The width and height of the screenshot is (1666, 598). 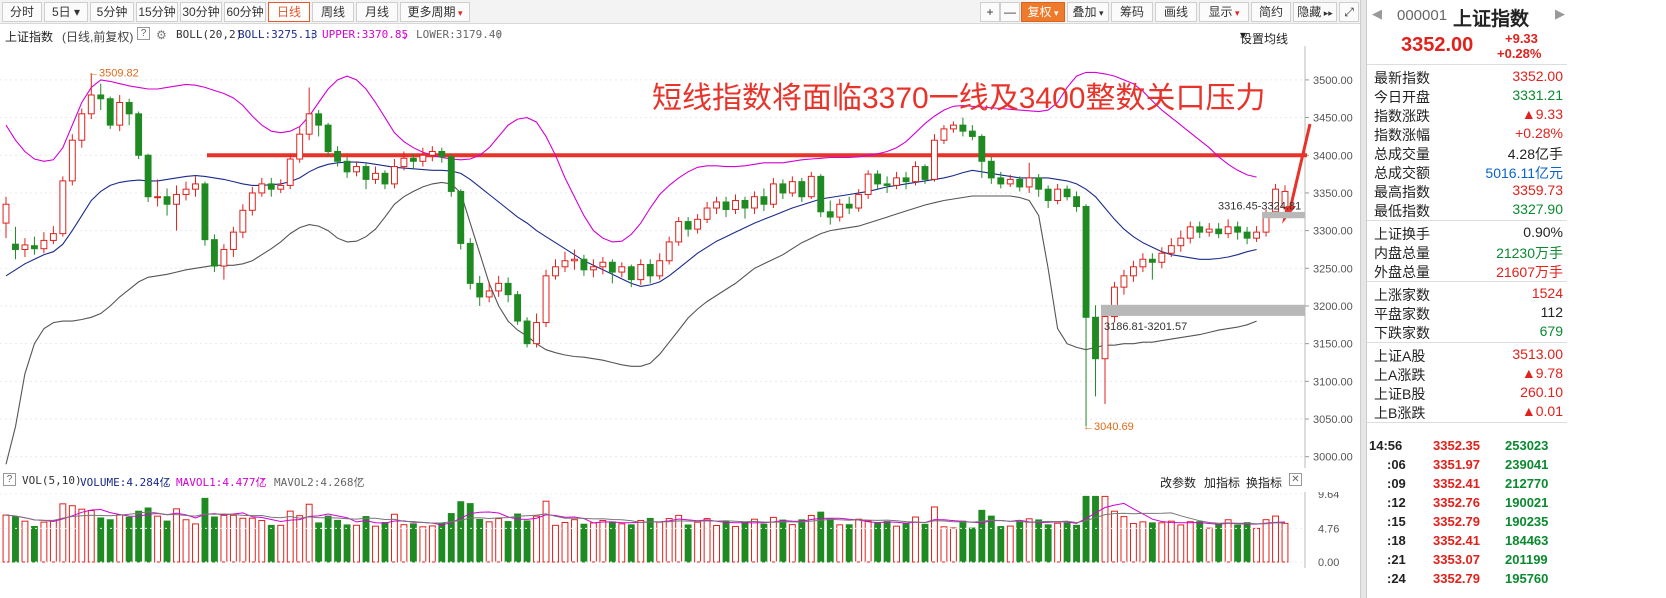 I want to click on stat-label: 指数涨跌, so click(x=1402, y=116).